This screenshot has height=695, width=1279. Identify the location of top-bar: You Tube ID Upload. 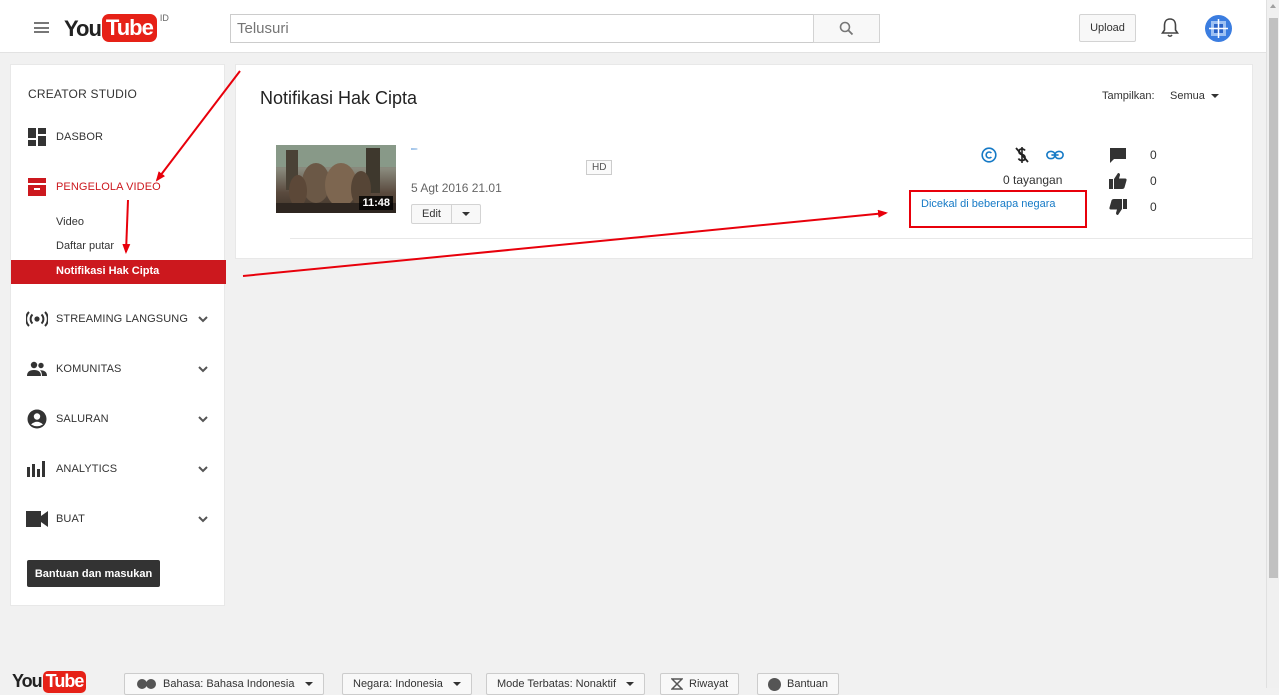
(633, 26).